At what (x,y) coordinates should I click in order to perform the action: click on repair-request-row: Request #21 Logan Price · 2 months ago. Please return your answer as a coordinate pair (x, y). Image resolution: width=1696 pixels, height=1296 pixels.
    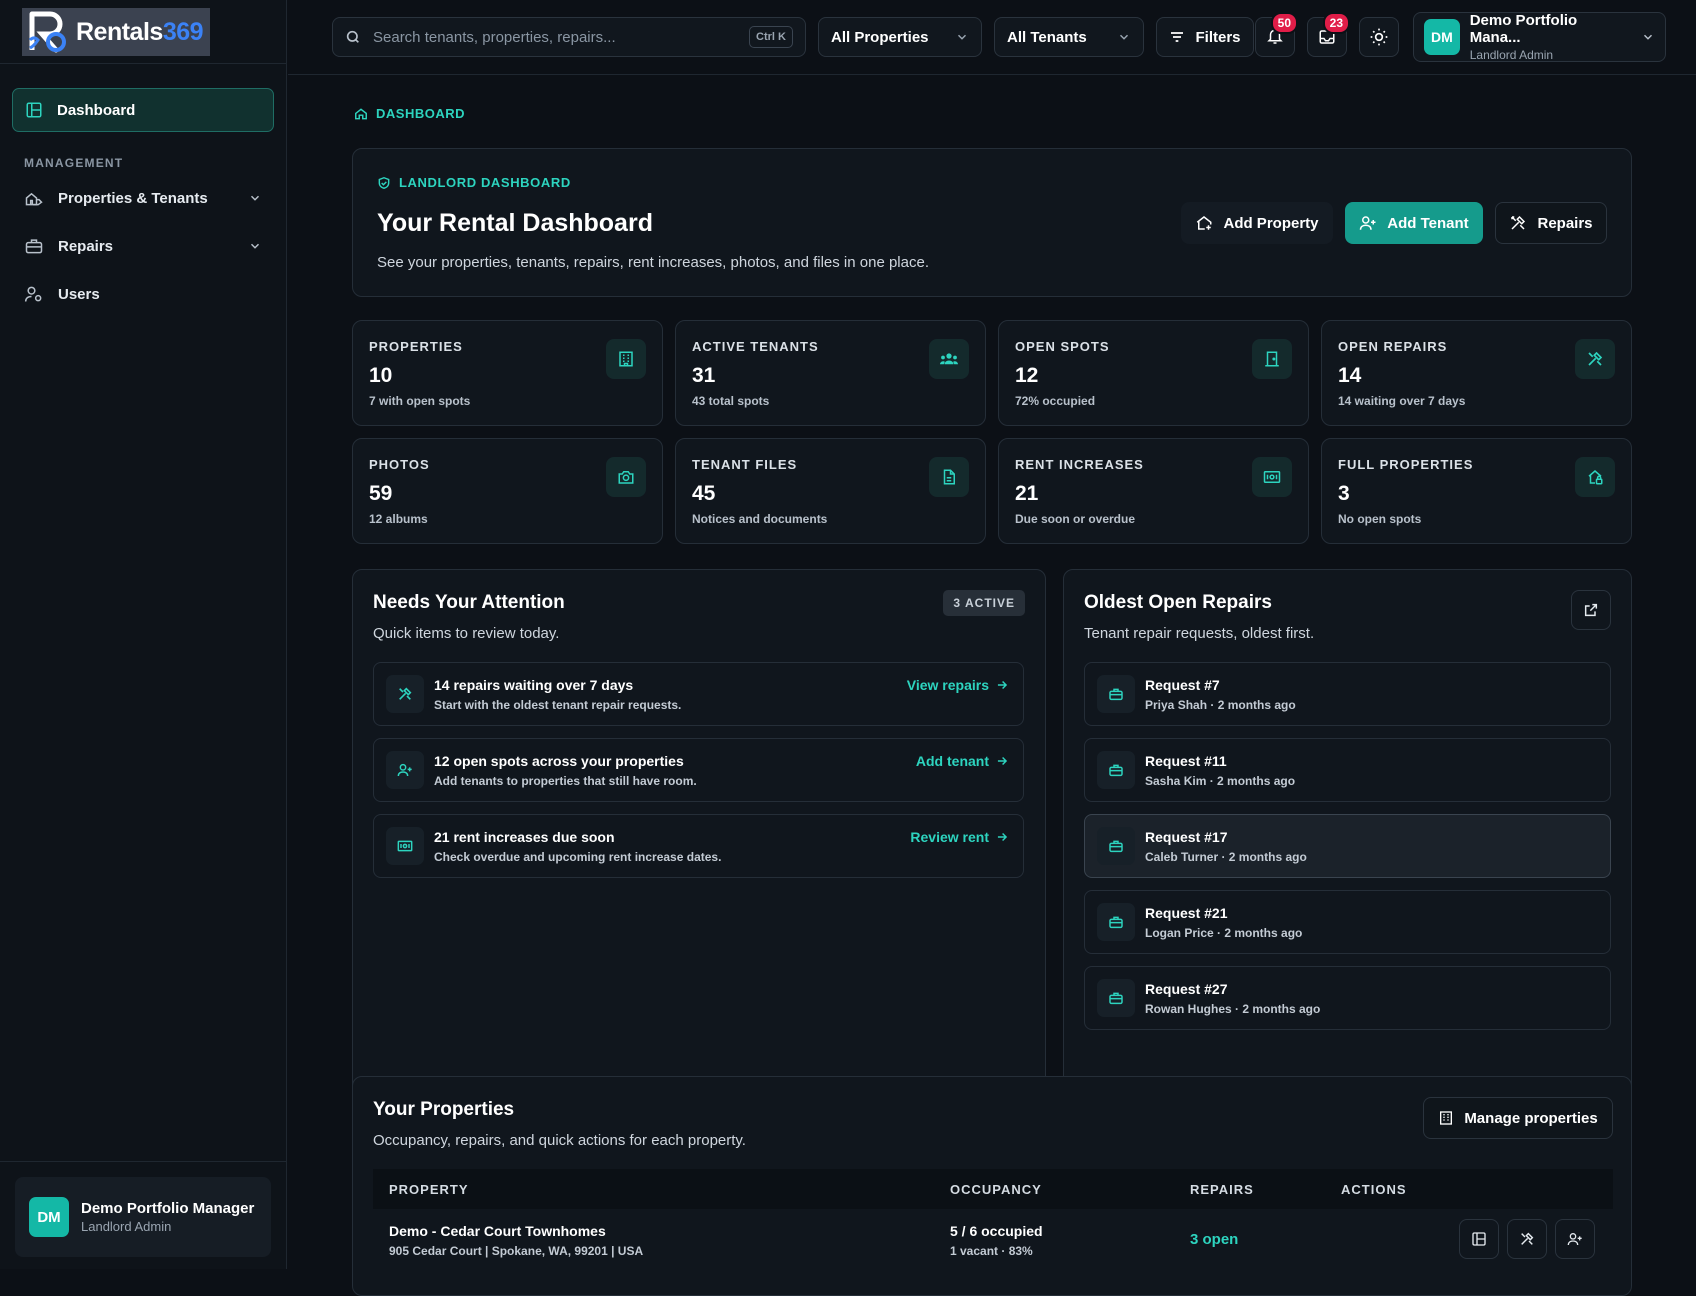
    Looking at the image, I should click on (1347, 922).